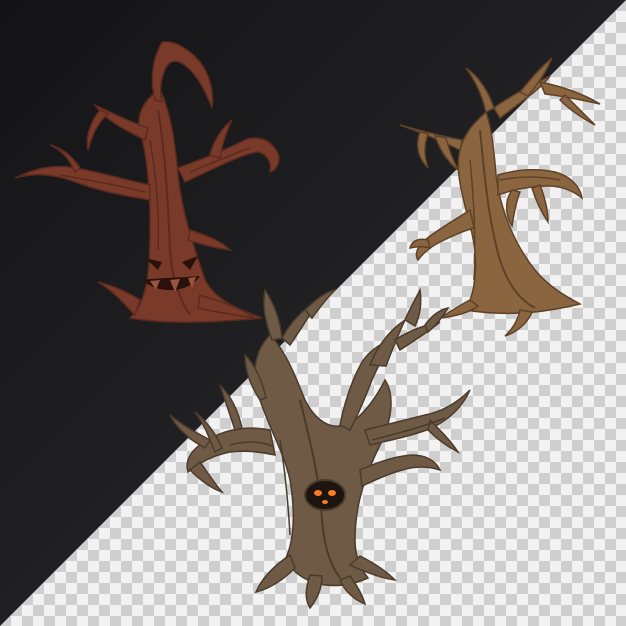 The image size is (626, 626). What do you see at coordinates (318, 493) in the screenshot?
I see `left-glowing-eye` at bounding box center [318, 493].